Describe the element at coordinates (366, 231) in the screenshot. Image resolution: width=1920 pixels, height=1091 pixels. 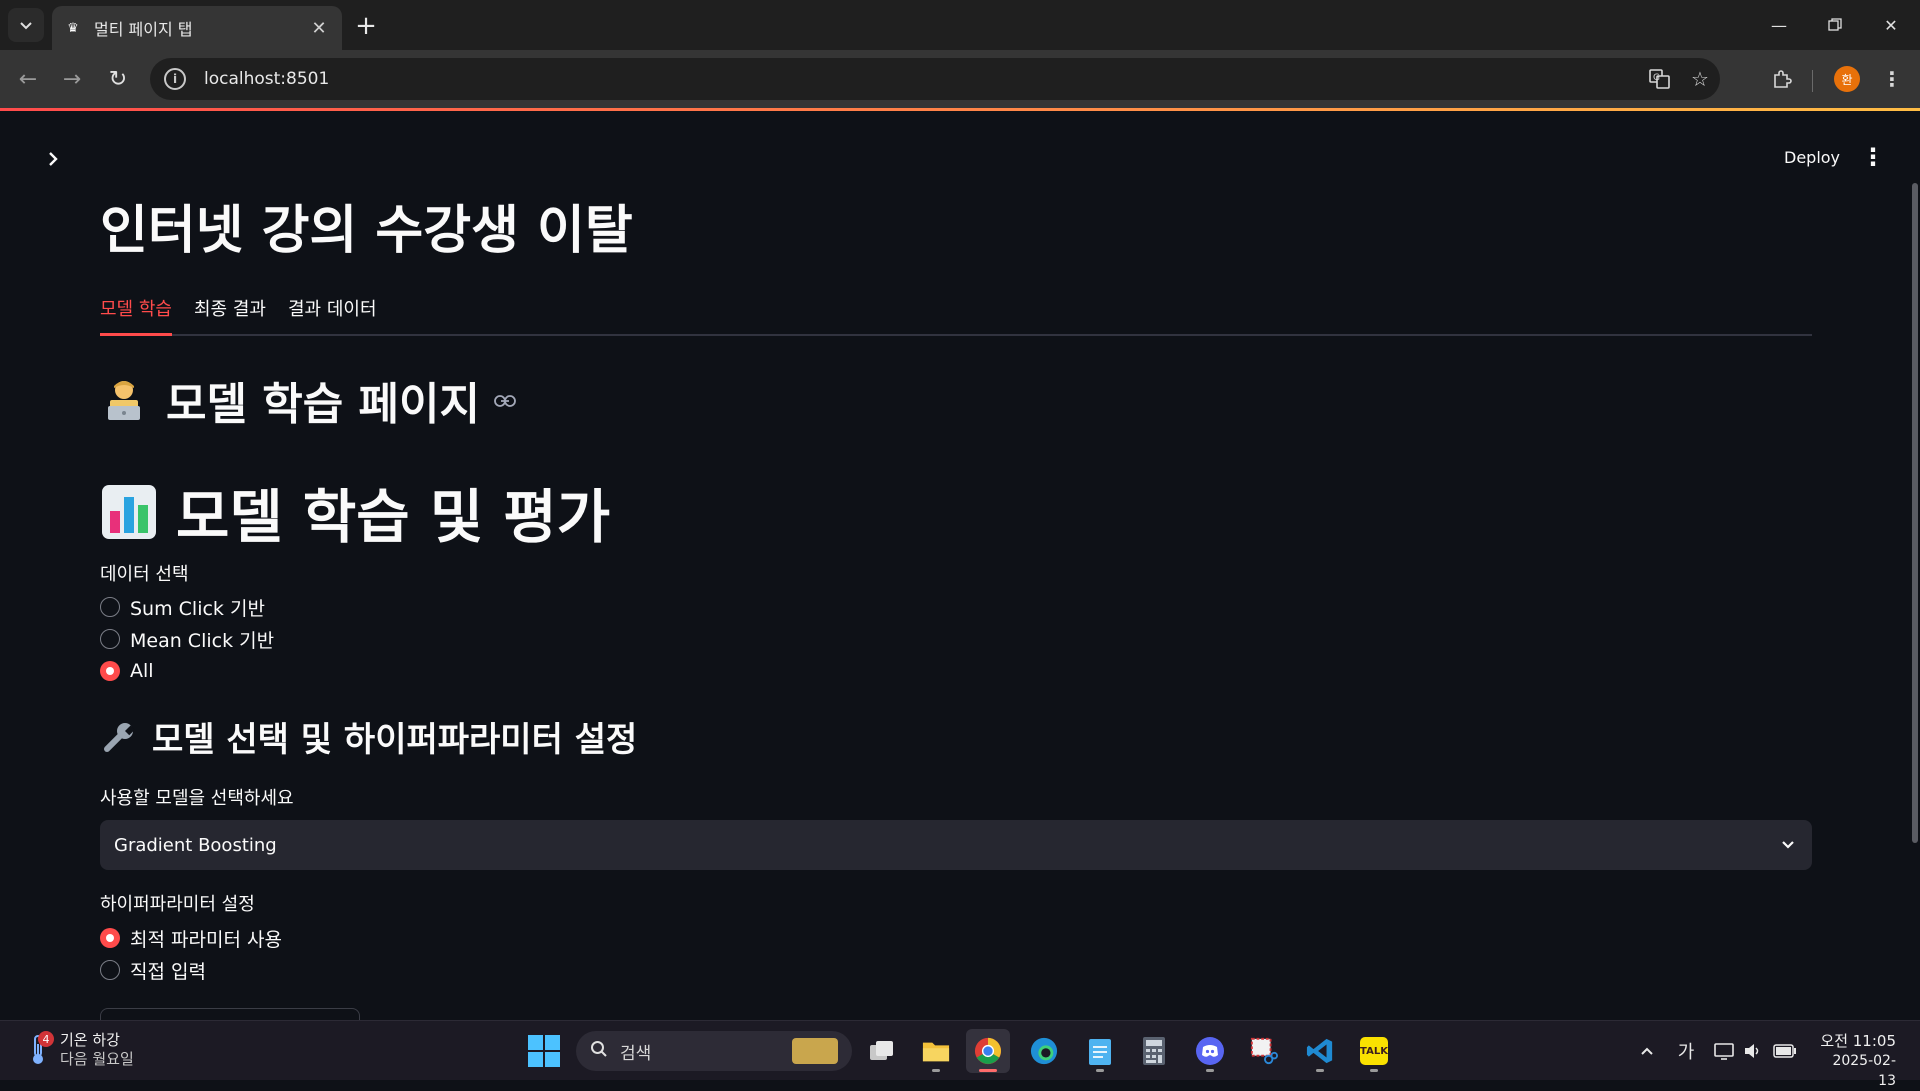
I see `page-title: 인터넷 강의 수강생 이탈` at that location.